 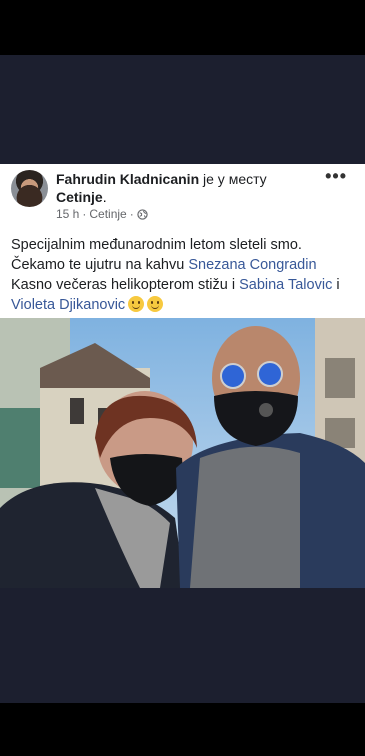 I want to click on post-text-line-4: Violeta Djikanovic, so click(x=186, y=305).